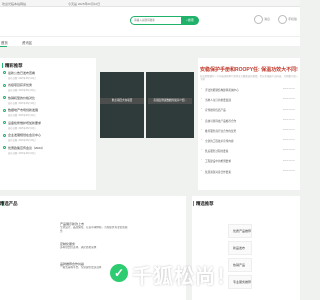  What do you see at coordinates (27, 42) in the screenshot?
I see `nav-news: 资讯区` at bounding box center [27, 42].